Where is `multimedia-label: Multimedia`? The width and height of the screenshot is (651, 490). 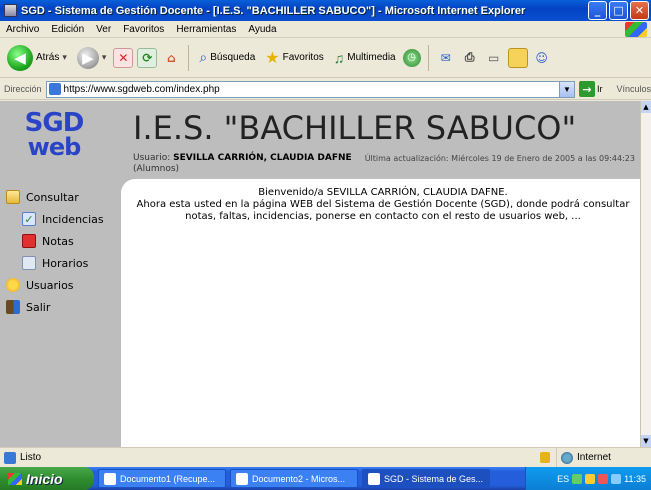 multimedia-label: Multimedia is located at coordinates (371, 57).